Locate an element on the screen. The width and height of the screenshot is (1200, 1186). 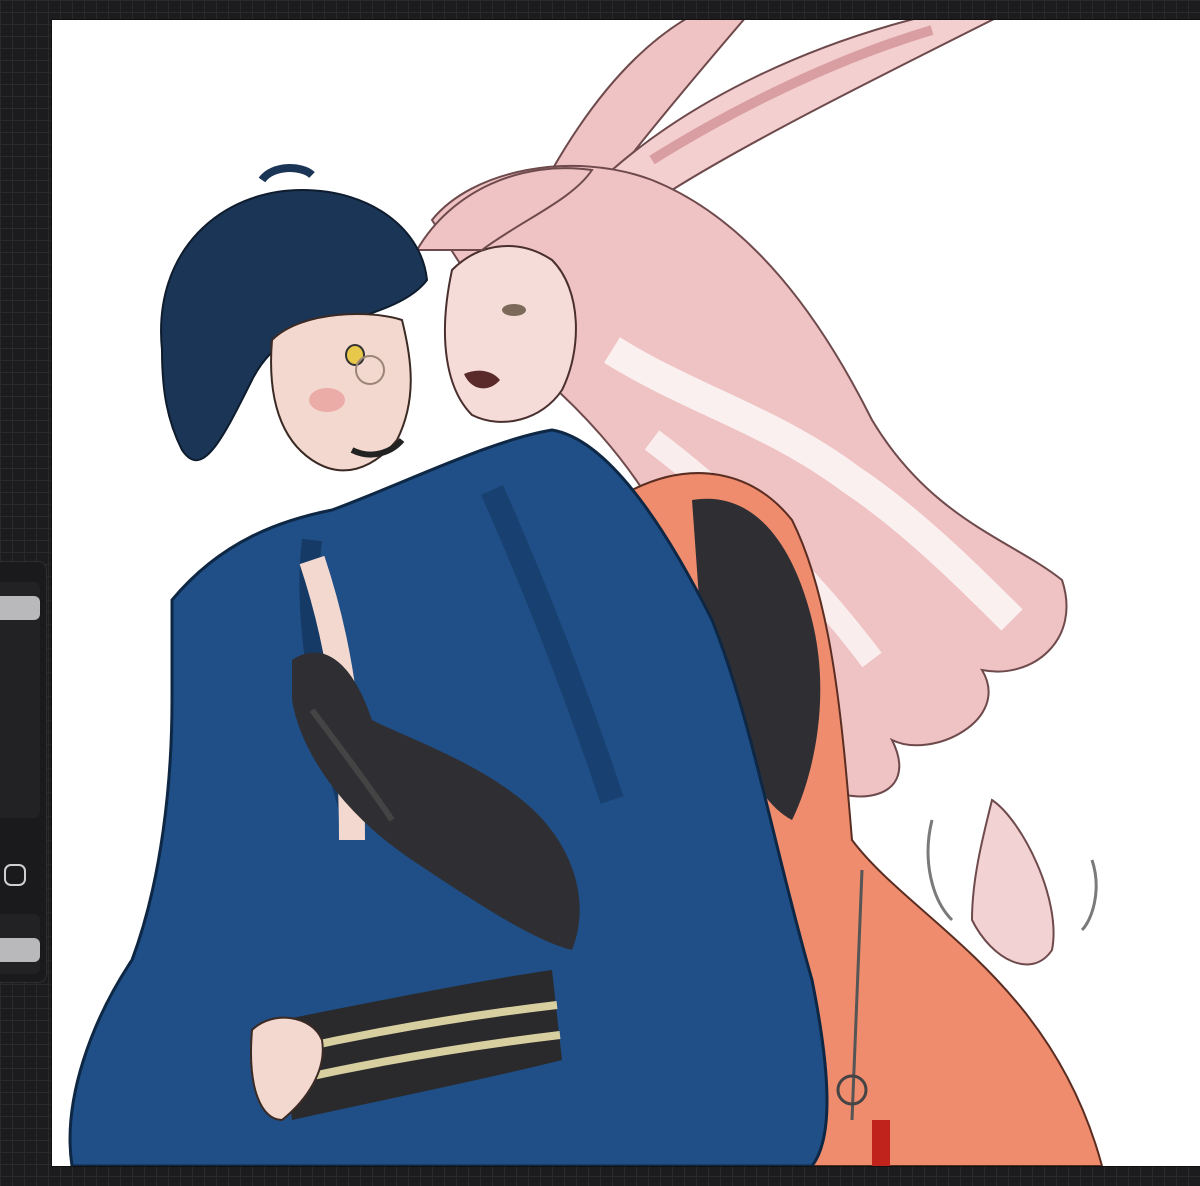
rabbit-tail is located at coordinates (1012, 882).